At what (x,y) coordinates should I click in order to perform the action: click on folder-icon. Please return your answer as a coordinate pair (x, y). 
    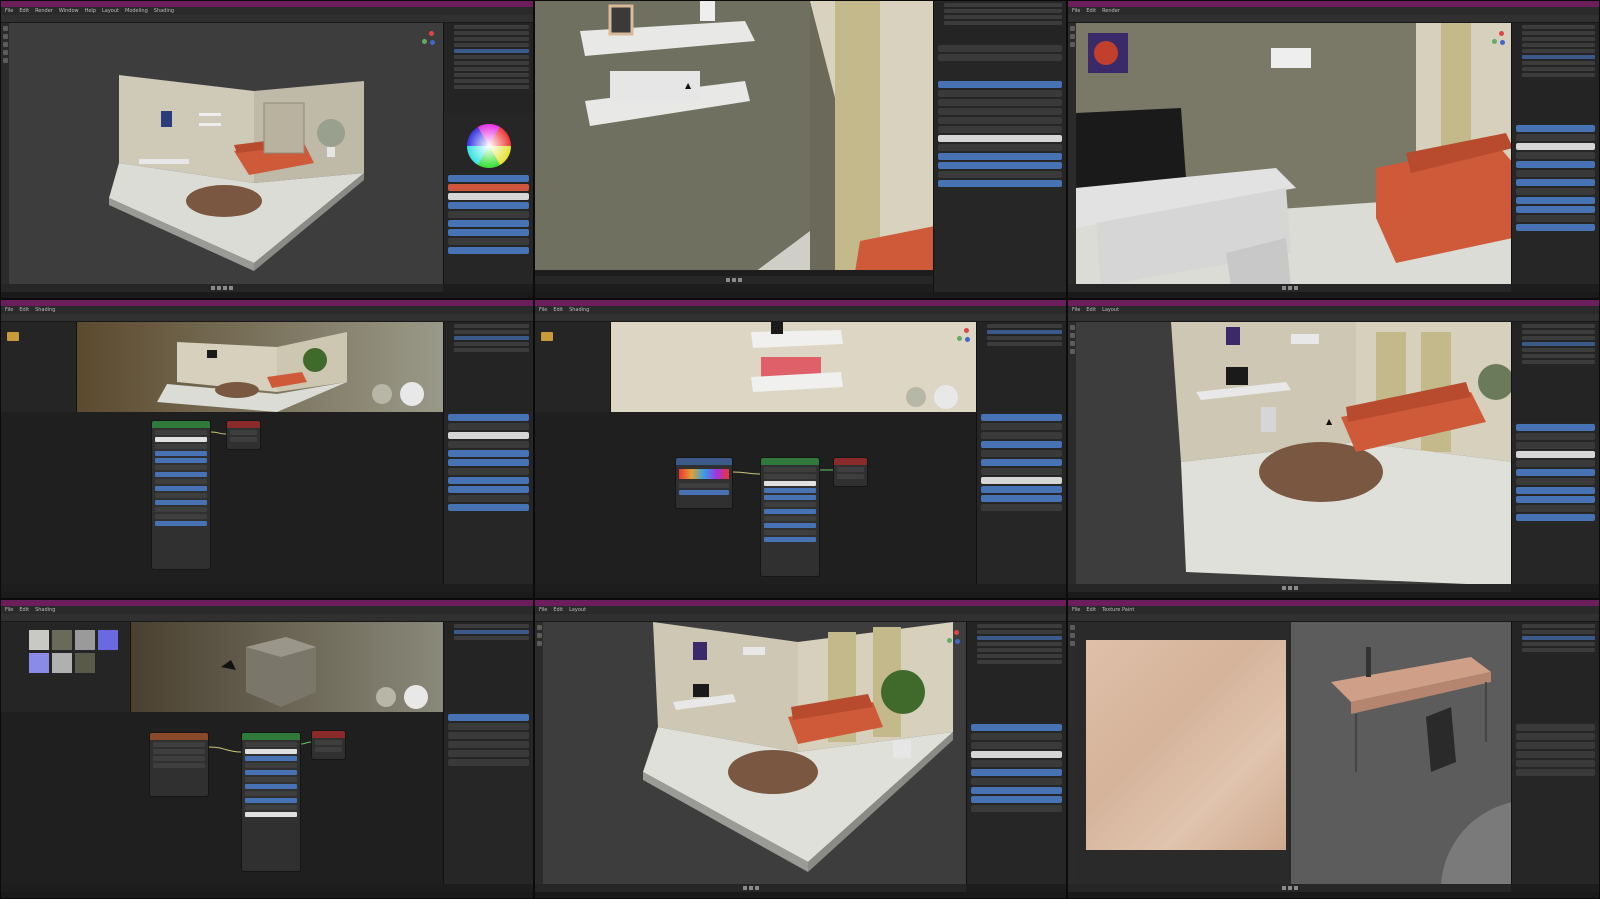
    Looking at the image, I should click on (547, 336).